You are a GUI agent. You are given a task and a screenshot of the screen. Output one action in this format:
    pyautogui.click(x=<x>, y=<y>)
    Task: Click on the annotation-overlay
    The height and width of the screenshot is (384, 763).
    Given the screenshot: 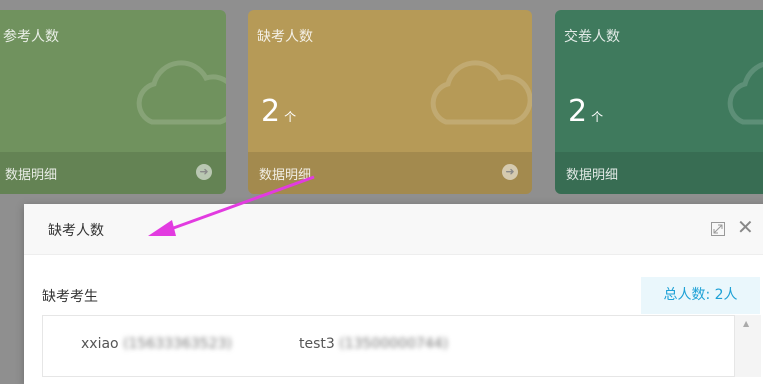 What is the action you would take?
    pyautogui.click(x=231, y=205)
    